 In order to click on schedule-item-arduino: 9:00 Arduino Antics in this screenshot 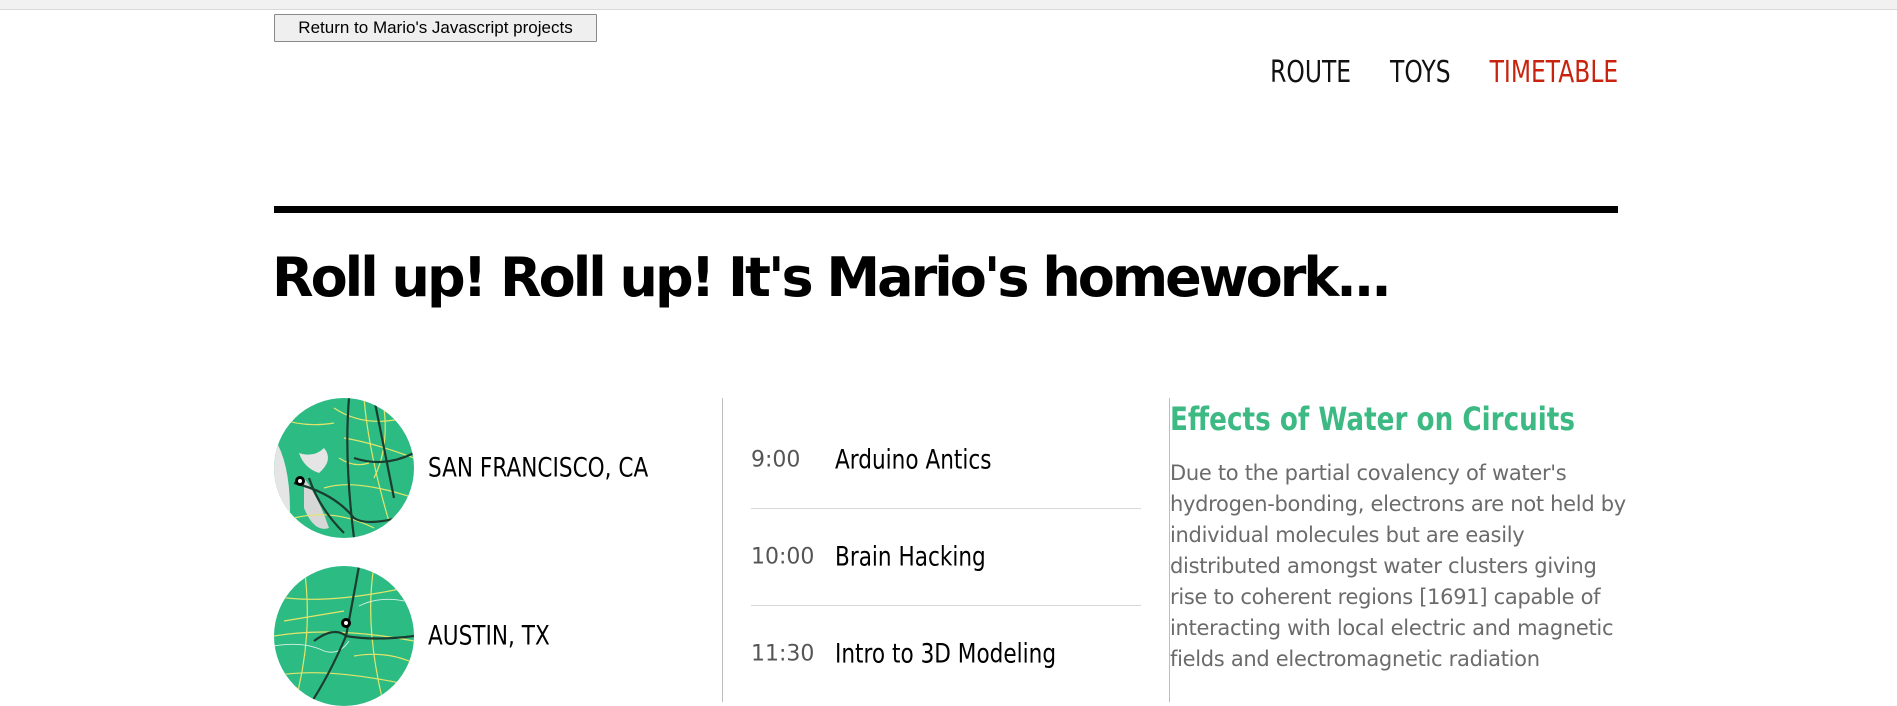, I will do `click(946, 460)`.